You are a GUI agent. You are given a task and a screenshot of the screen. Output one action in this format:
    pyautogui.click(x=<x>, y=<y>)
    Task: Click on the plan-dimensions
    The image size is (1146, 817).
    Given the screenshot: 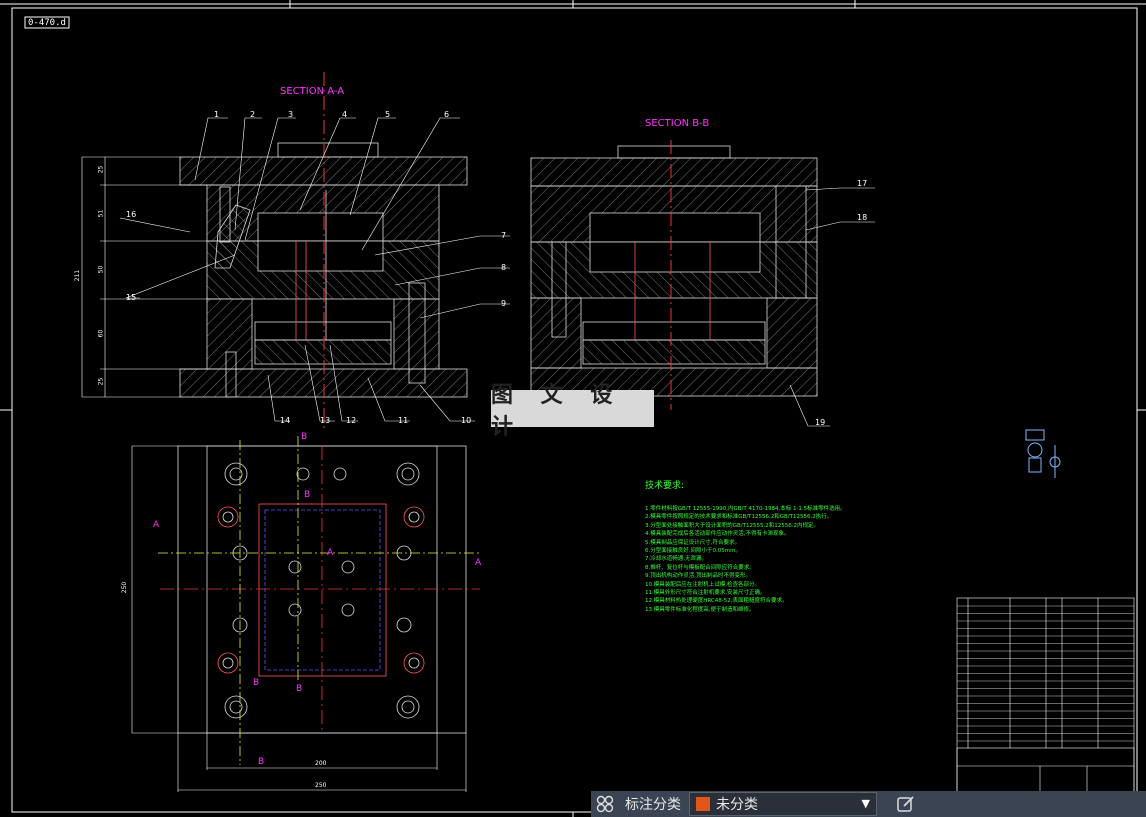 What is the action you would take?
    pyautogui.click(x=299, y=618)
    